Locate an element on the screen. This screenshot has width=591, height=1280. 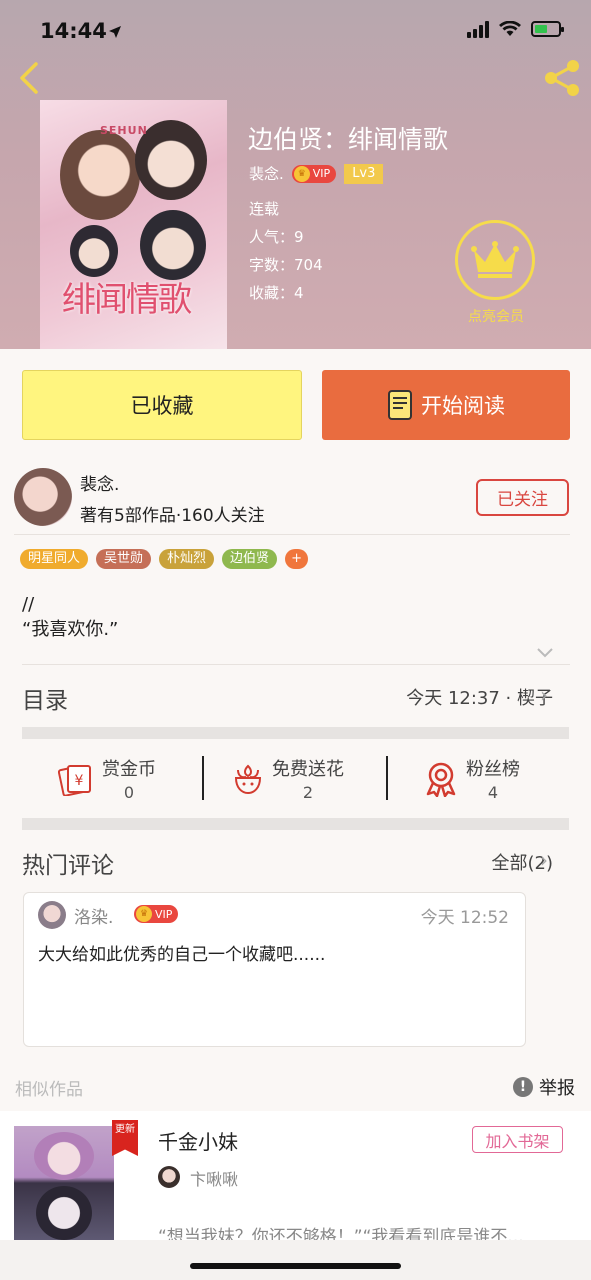
similar-book-author: 卞啾啾 is located at coordinates (214, 1179).